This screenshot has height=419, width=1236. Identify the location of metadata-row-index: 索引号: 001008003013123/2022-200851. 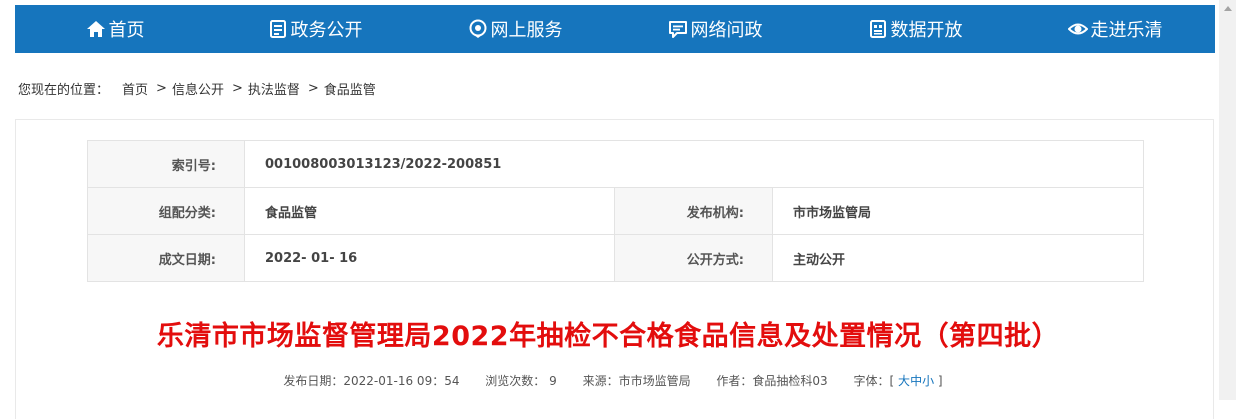
(615, 164).